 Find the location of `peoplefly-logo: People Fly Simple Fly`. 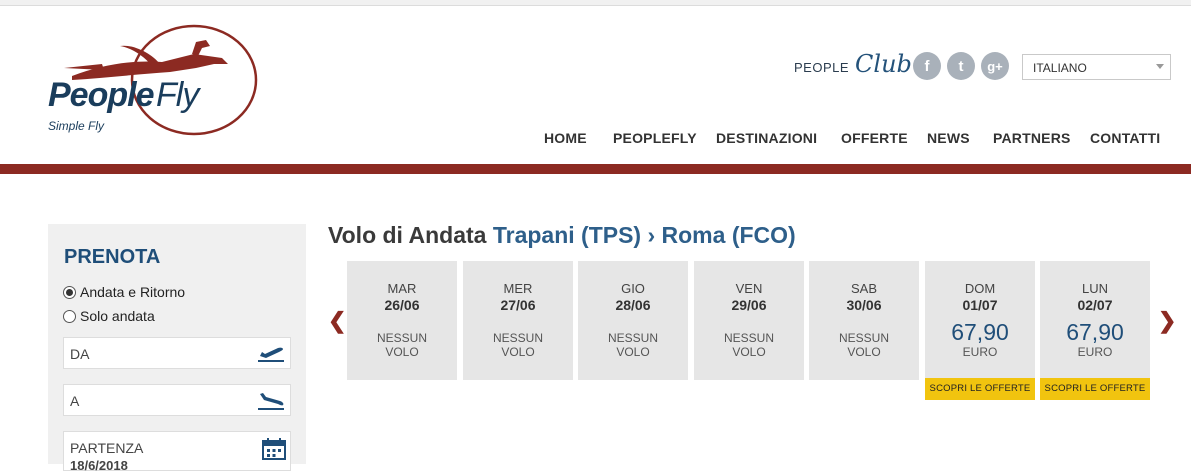

peoplefly-logo: People Fly Simple Fly is located at coordinates (154, 85).